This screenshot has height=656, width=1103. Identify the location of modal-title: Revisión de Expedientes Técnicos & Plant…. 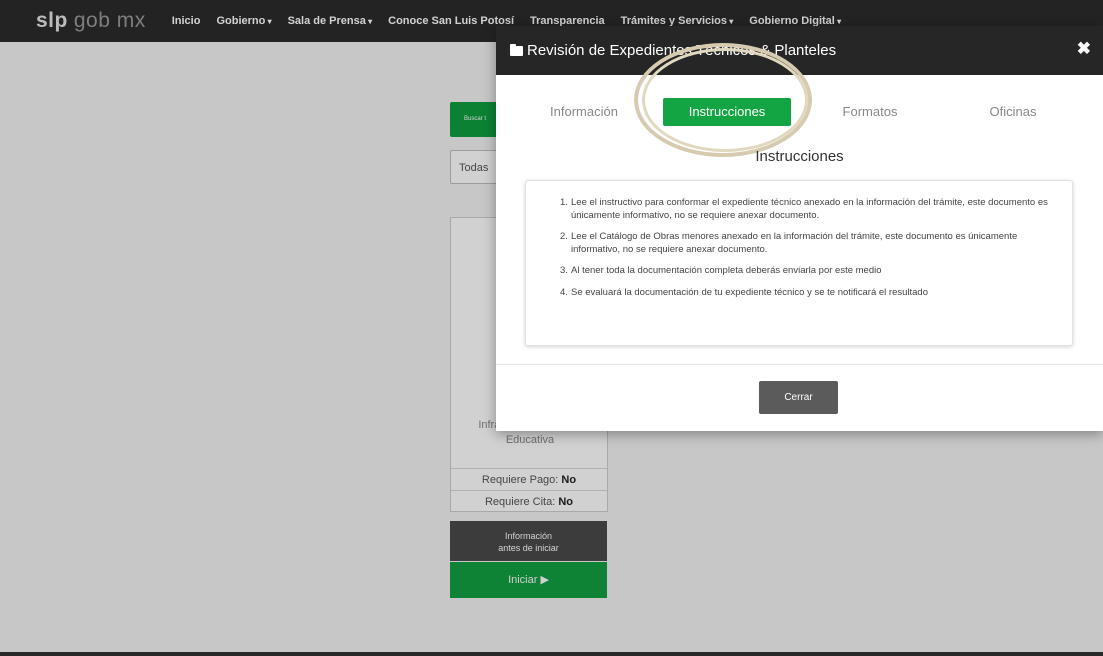
(682, 50).